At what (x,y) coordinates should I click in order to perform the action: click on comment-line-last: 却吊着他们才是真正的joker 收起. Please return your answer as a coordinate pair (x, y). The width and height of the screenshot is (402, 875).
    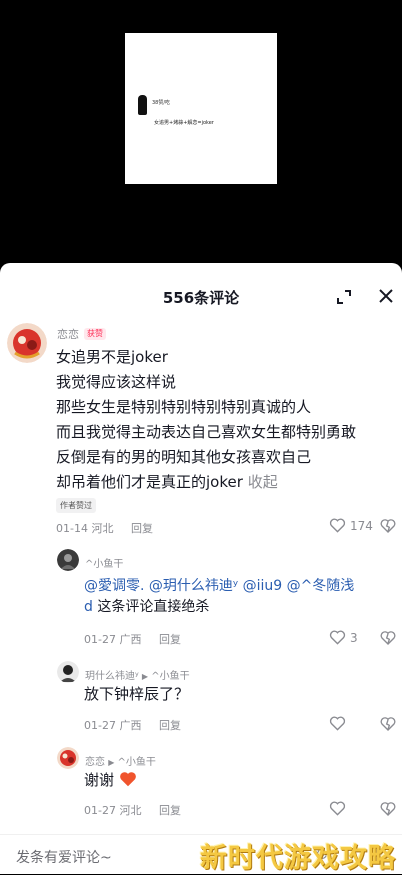
    Looking at the image, I should click on (206, 482).